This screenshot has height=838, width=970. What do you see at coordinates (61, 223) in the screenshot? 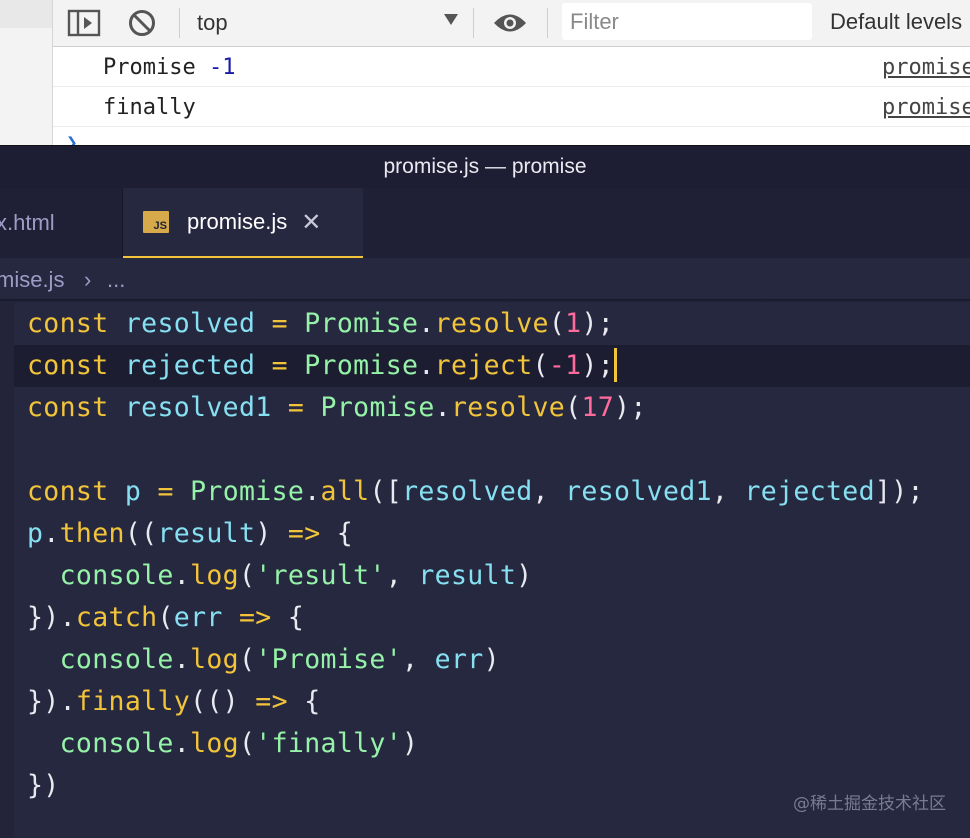
I see `tab-index-html: x.html` at bounding box center [61, 223].